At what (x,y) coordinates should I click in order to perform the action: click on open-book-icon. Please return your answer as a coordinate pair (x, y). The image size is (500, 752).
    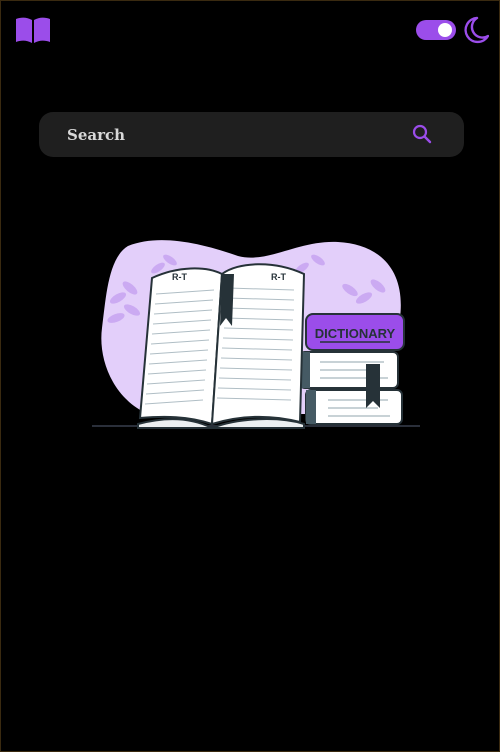
    Looking at the image, I should click on (33, 30).